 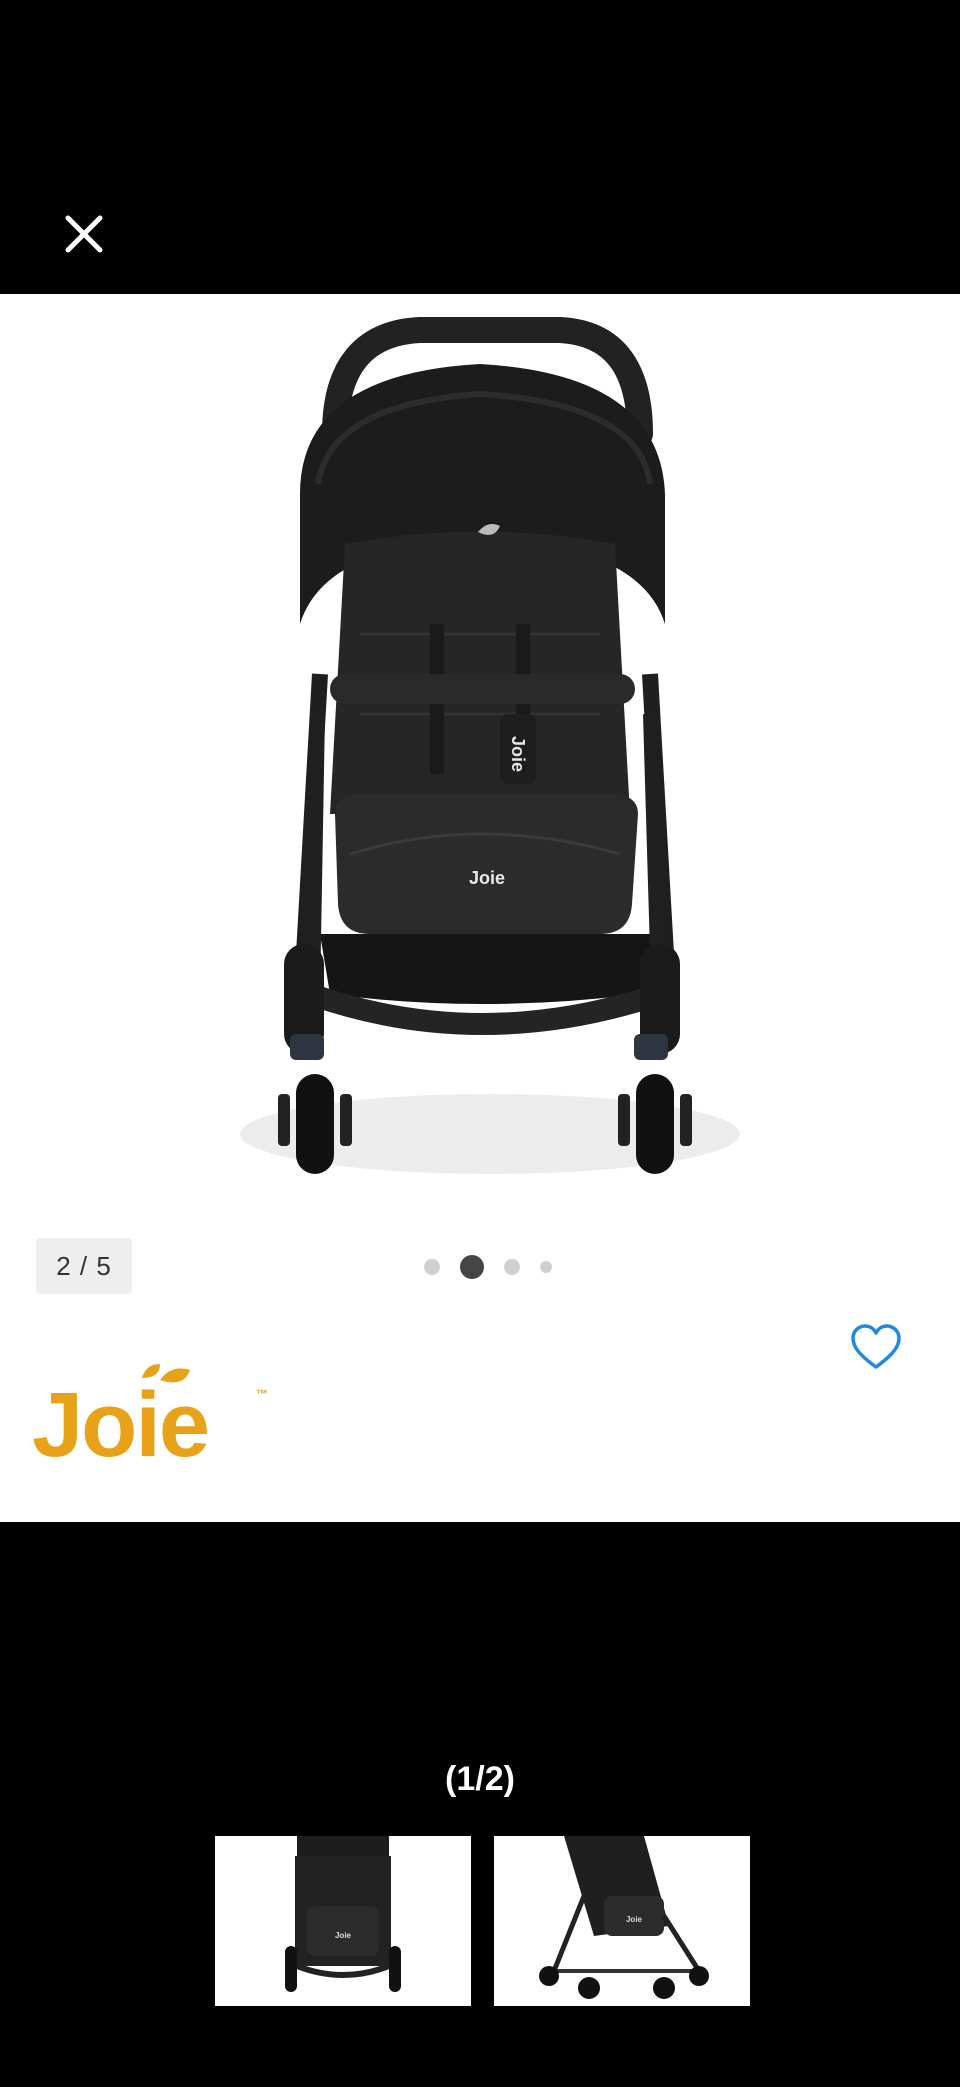 What do you see at coordinates (262, 1394) in the screenshot?
I see `svg-text: ™` at bounding box center [262, 1394].